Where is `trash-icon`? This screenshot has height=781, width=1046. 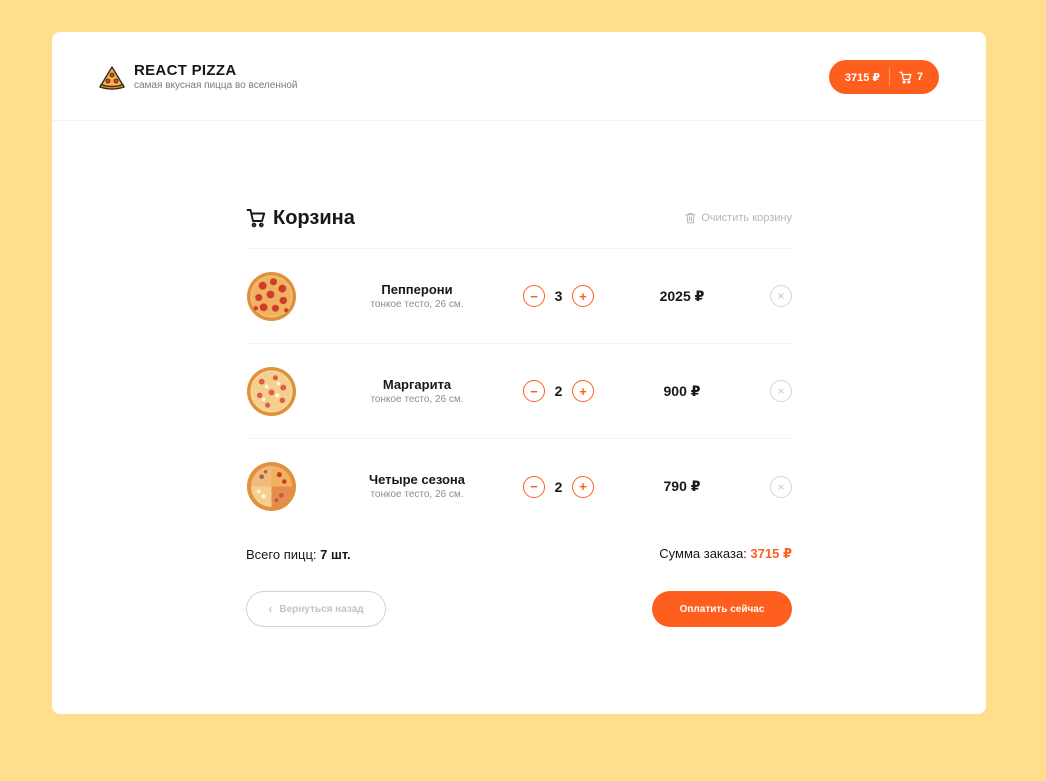 trash-icon is located at coordinates (690, 218).